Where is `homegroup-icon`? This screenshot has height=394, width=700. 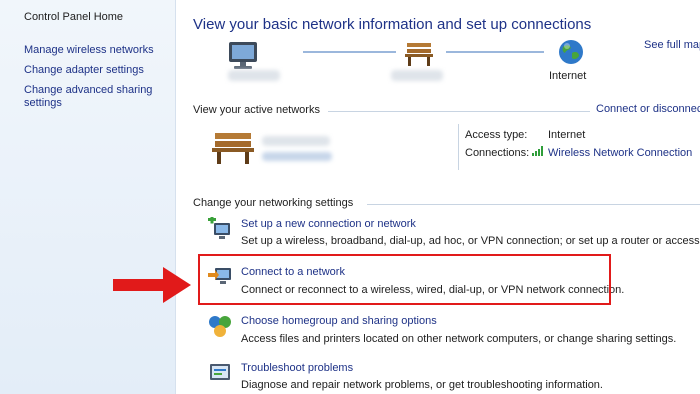 homegroup-icon is located at coordinates (220, 326).